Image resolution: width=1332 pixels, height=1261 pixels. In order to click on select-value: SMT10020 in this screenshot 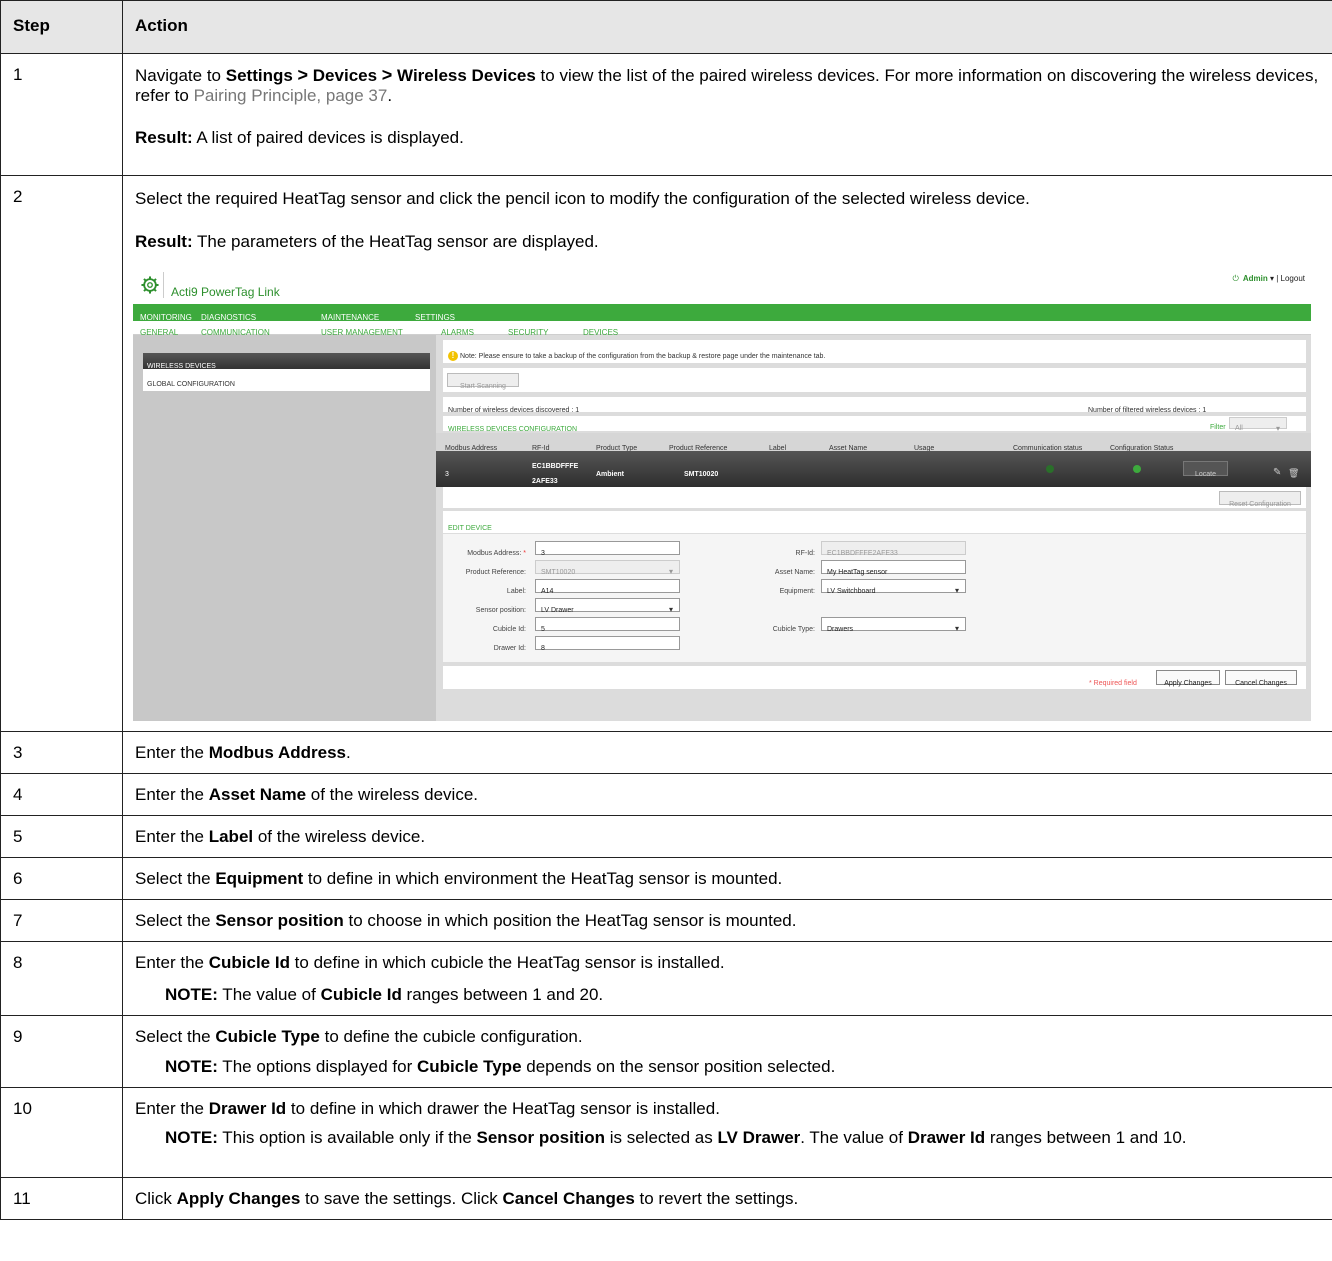, I will do `click(558, 572)`.